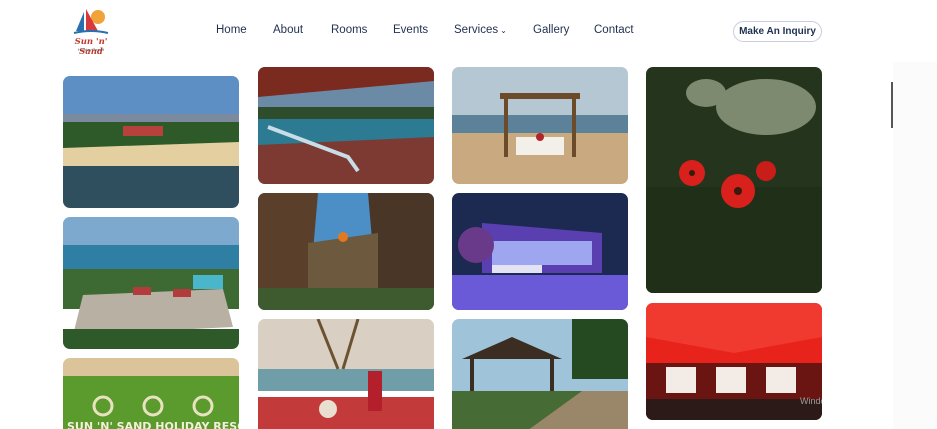 This screenshot has height=429, width=937. I want to click on nav-services-label: Services, so click(476, 30).